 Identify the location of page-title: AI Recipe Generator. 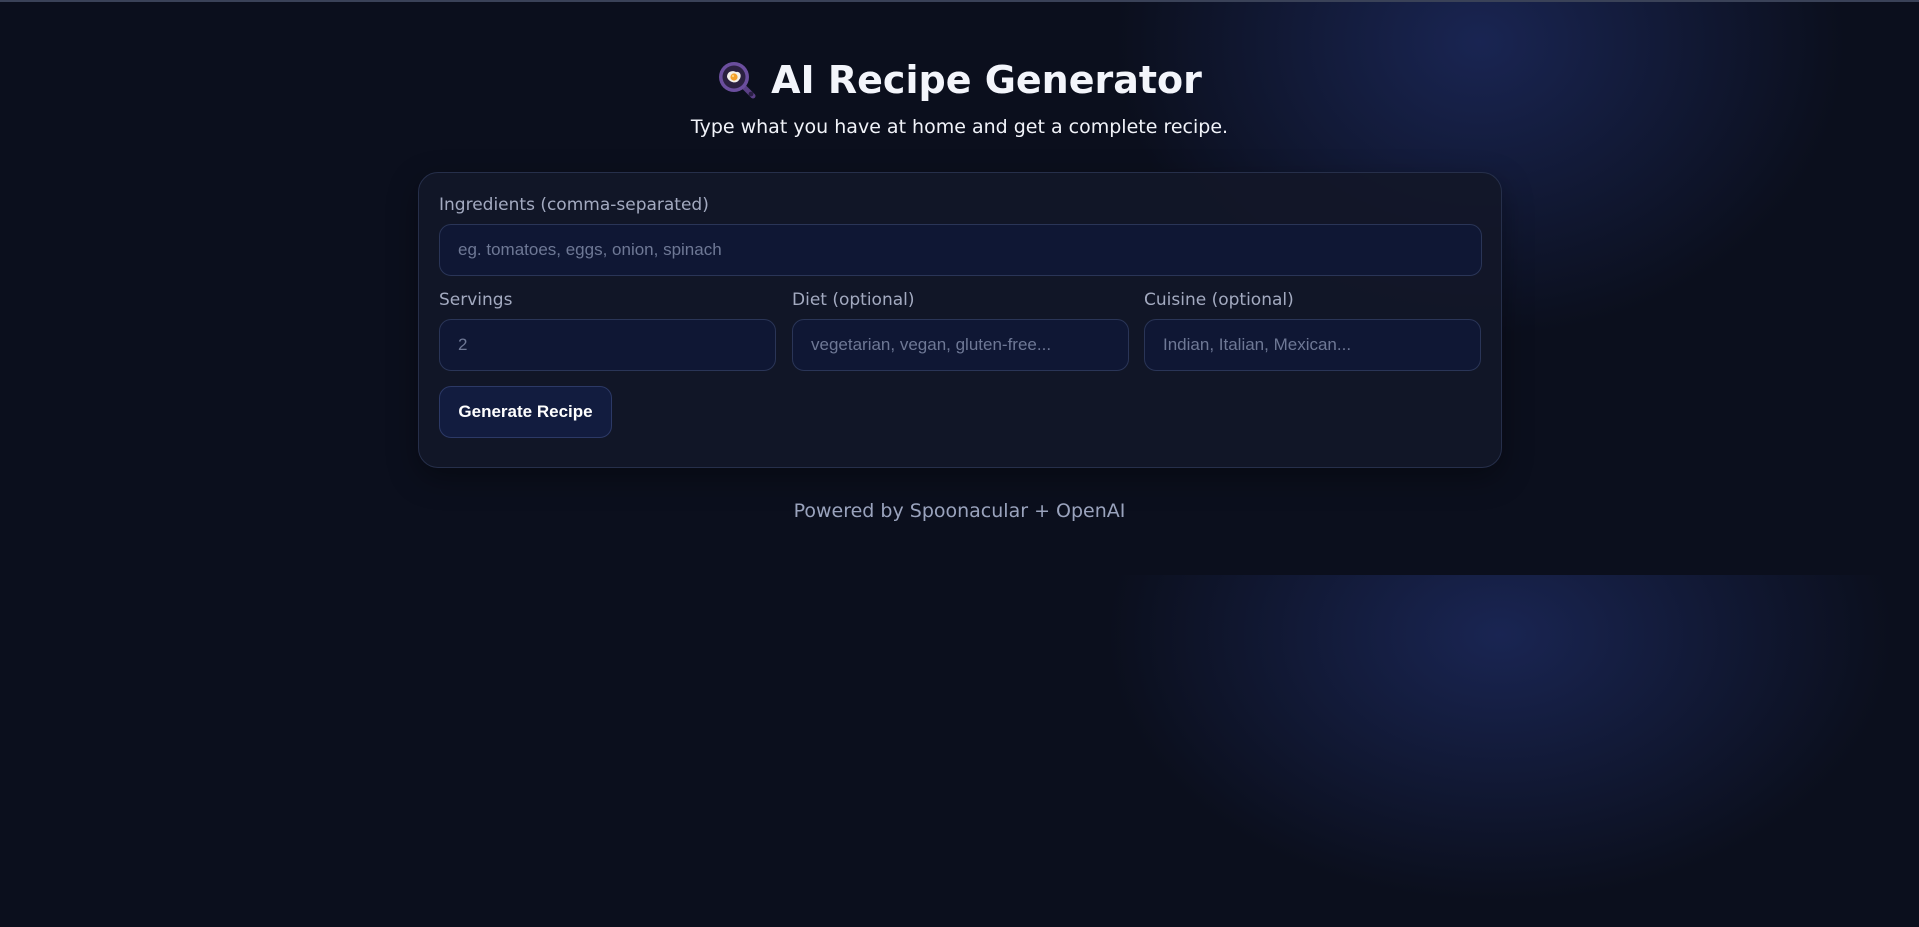
(986, 80).